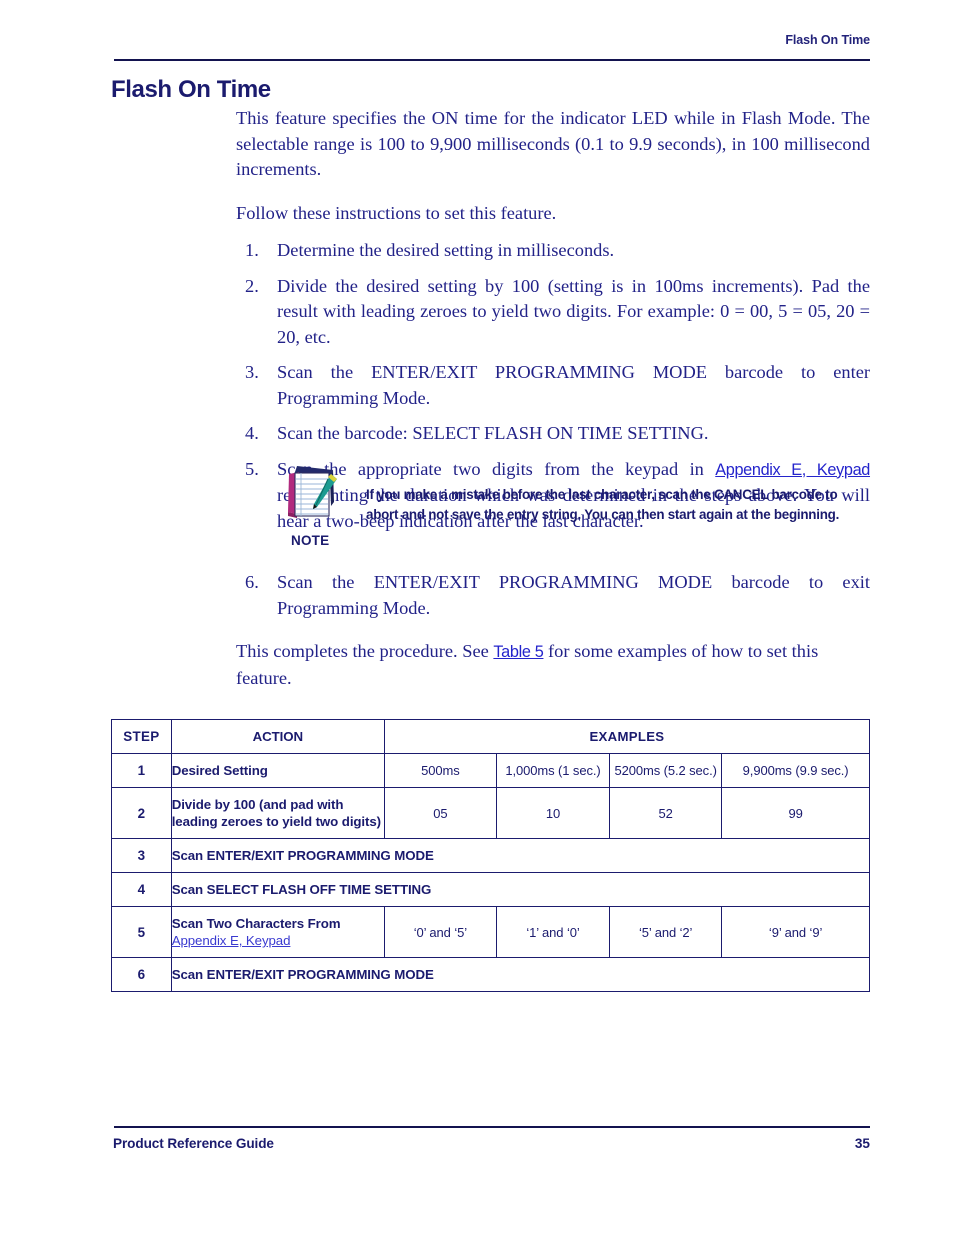  What do you see at coordinates (666, 932) in the screenshot?
I see `cell-example: ‘5’ and ‘2’` at bounding box center [666, 932].